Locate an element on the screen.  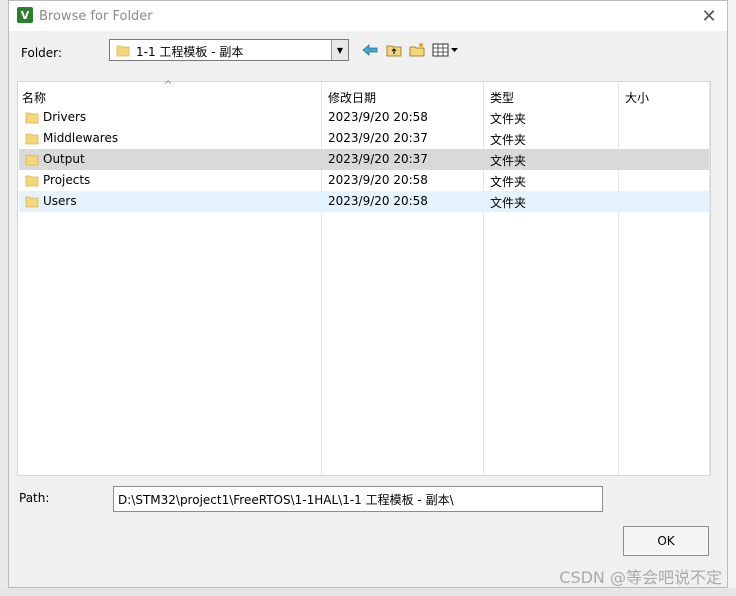
item-name: Output is located at coordinates (64, 159).